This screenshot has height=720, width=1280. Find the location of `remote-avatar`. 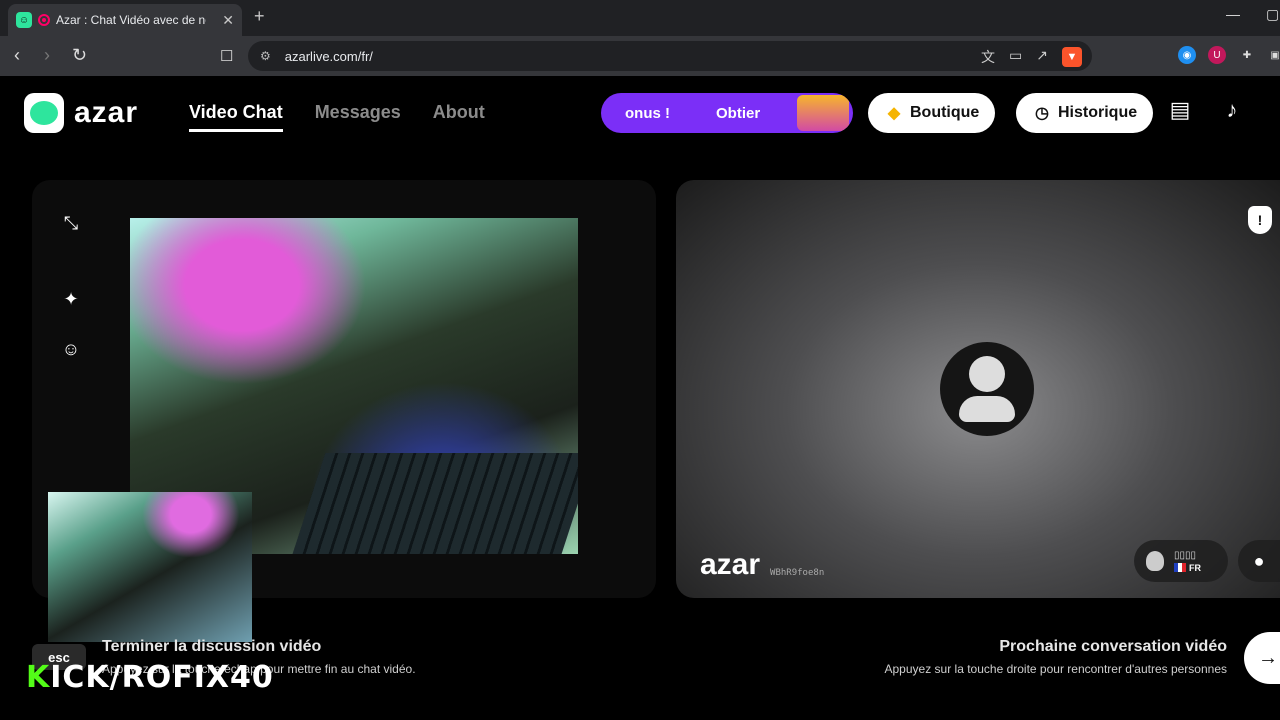

remote-avatar is located at coordinates (987, 389).